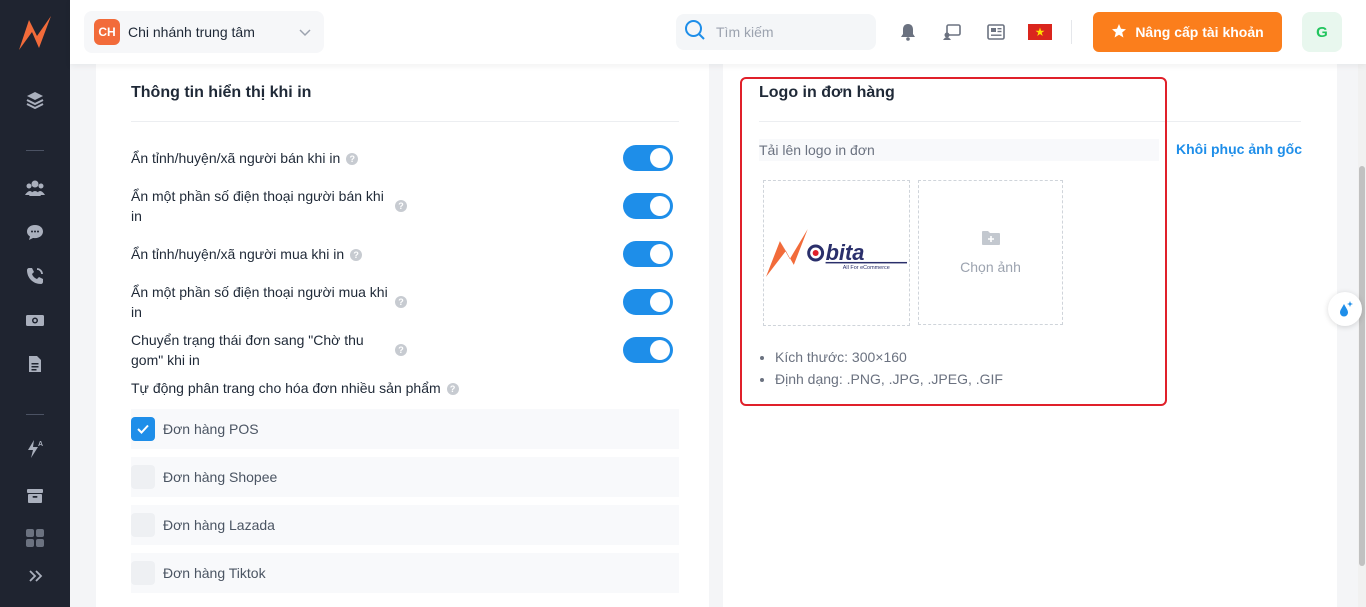  What do you see at coordinates (221, 92) in the screenshot?
I see `print-settings-title: Thông tin hiển thị khi in` at bounding box center [221, 92].